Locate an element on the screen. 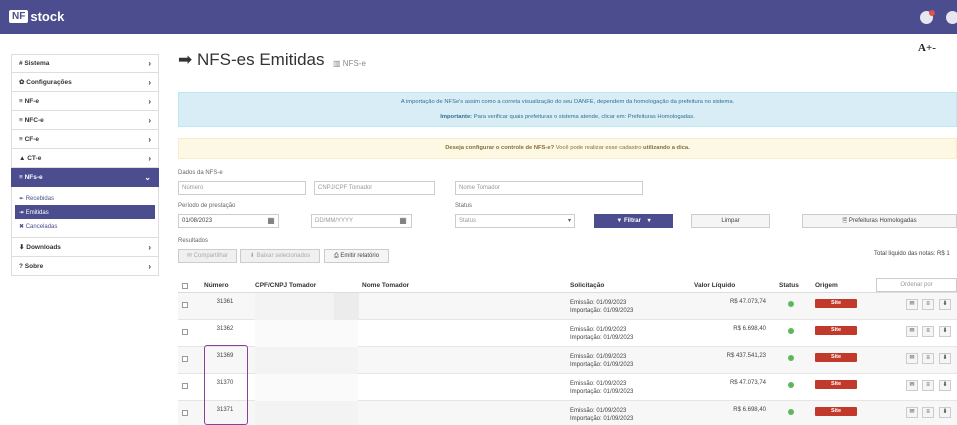 The height and width of the screenshot is (425, 957). clear-button: Limpar is located at coordinates (730, 221).